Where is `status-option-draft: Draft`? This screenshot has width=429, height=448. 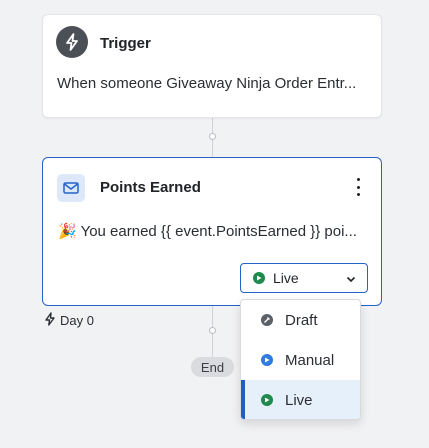
status-option-draft: Draft is located at coordinates (300, 320).